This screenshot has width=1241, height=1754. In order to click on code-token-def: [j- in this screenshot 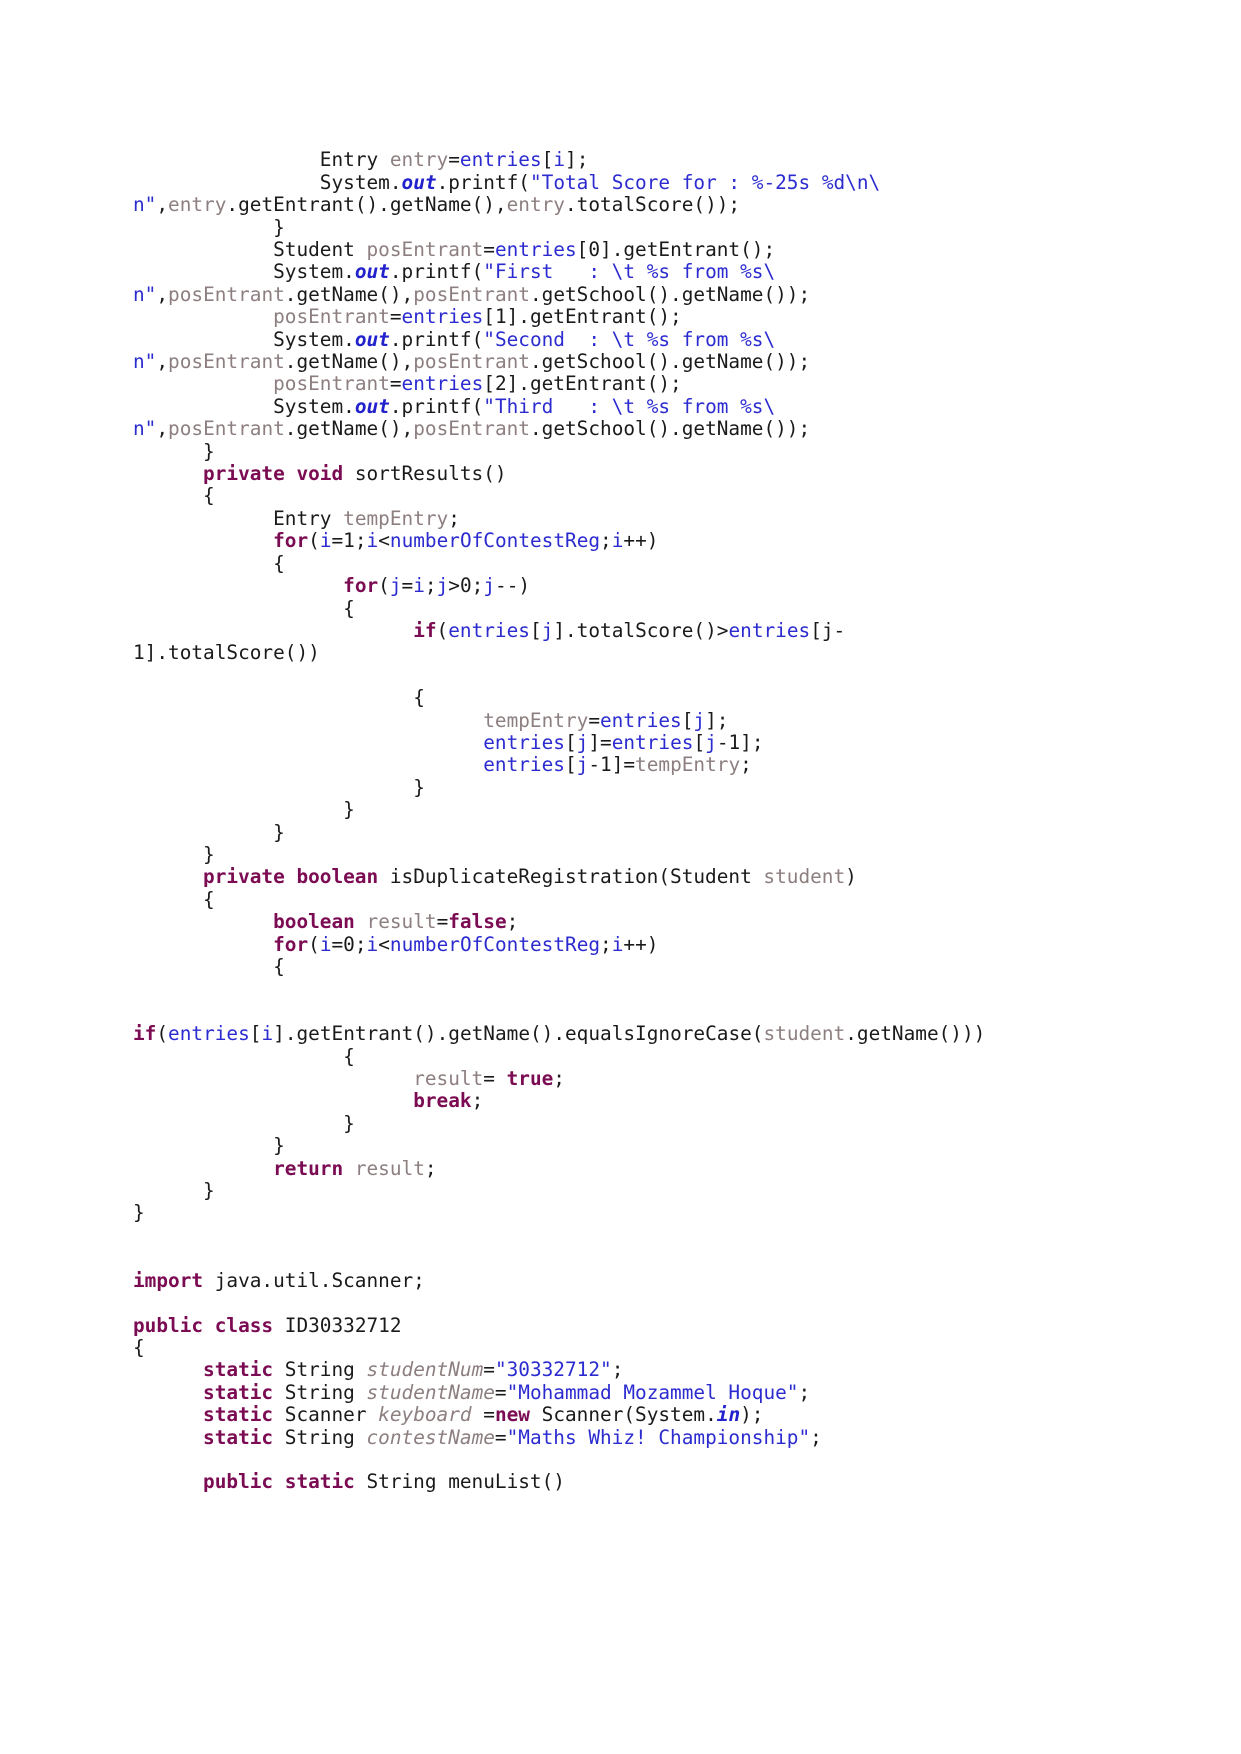, I will do `click(828, 630)`.